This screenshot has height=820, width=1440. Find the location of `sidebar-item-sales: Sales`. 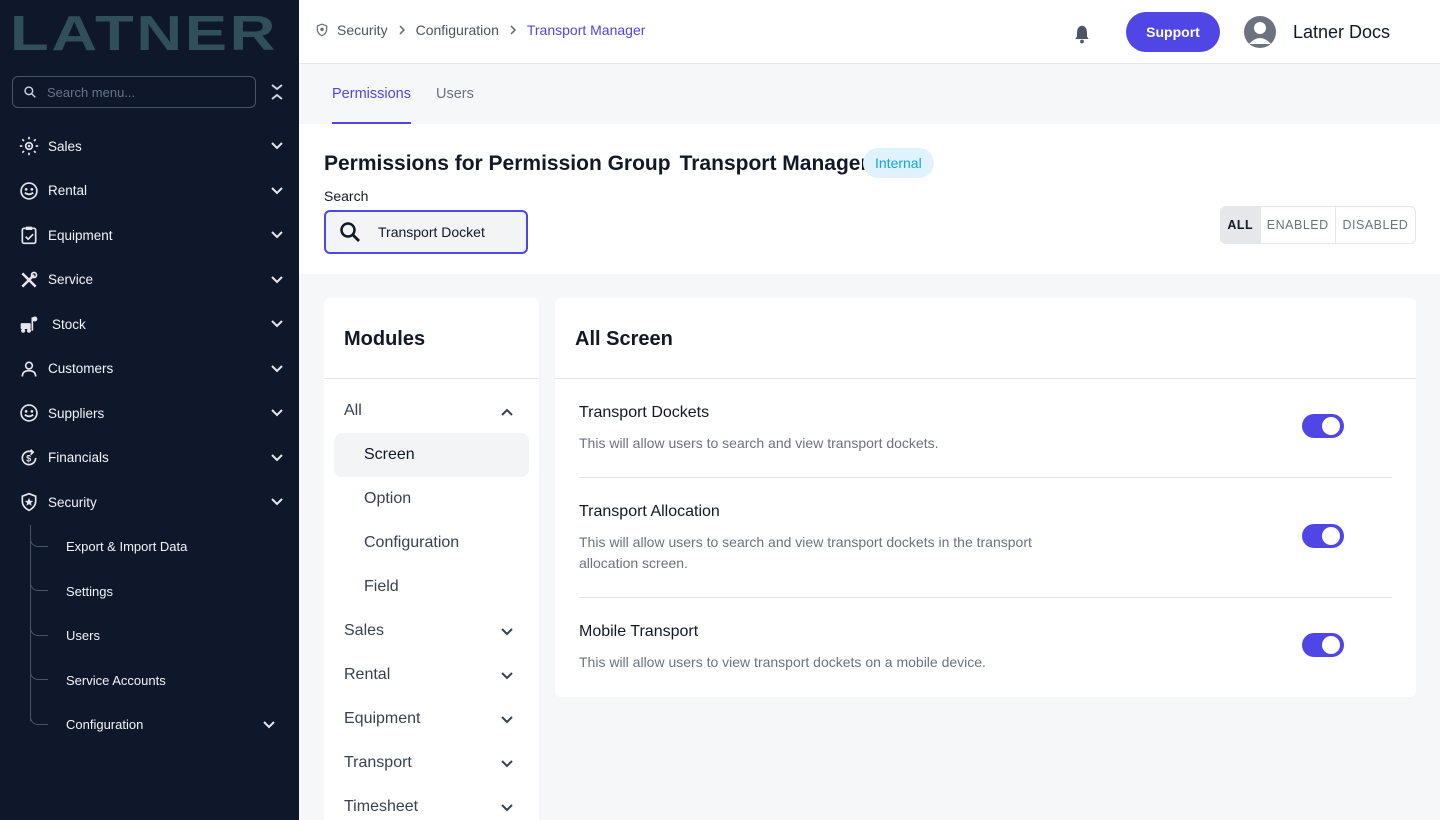

sidebar-item-sales: Sales is located at coordinates (149, 146).